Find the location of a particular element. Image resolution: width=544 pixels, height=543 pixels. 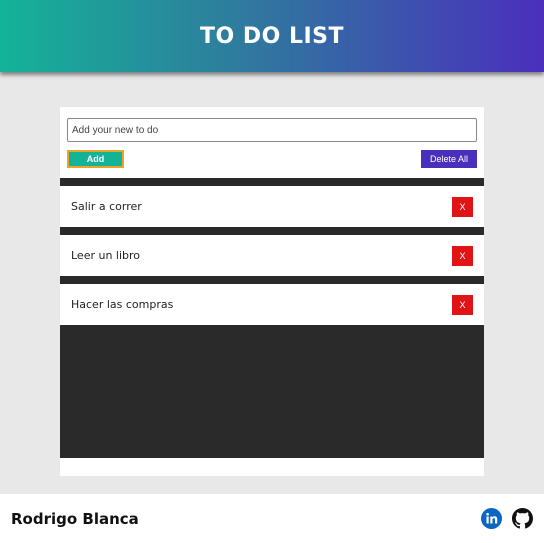

todo-item: Salir a correr X is located at coordinates (272, 206).